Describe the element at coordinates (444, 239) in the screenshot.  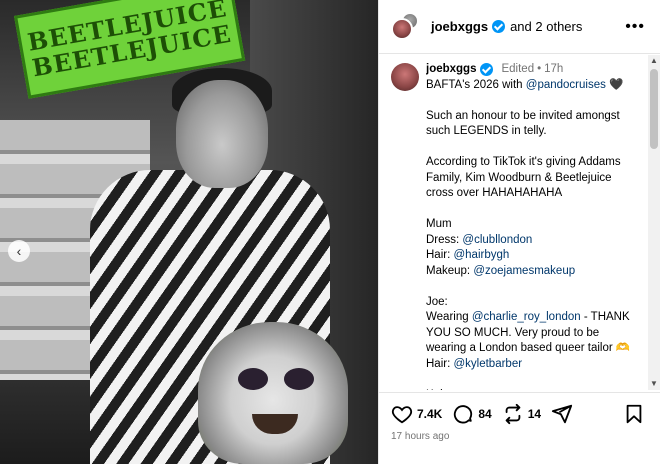
I see `caption-line-text: Dress:` at that location.